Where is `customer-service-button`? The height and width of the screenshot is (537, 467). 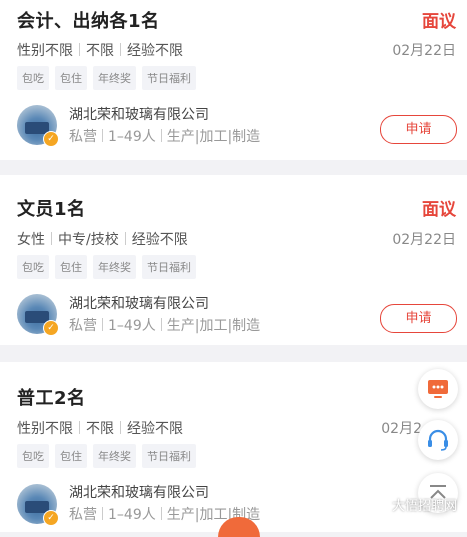 customer-service-button is located at coordinates (438, 440).